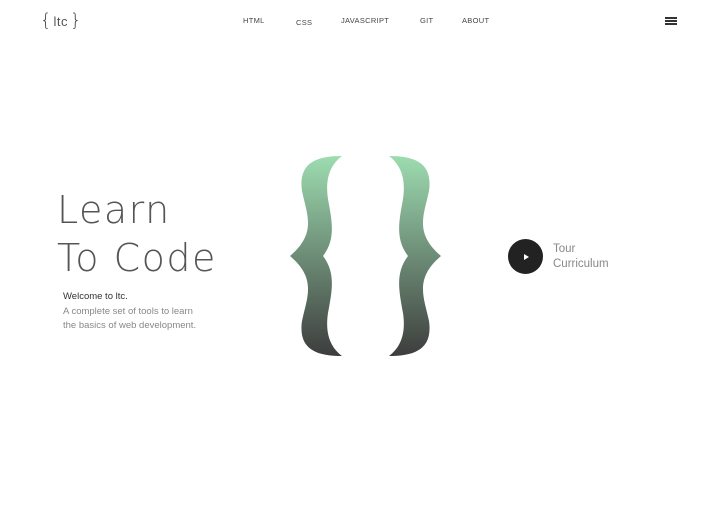 The width and height of the screenshot is (720, 512). What do you see at coordinates (137, 234) in the screenshot?
I see `hero-title: Learn To Code` at bounding box center [137, 234].